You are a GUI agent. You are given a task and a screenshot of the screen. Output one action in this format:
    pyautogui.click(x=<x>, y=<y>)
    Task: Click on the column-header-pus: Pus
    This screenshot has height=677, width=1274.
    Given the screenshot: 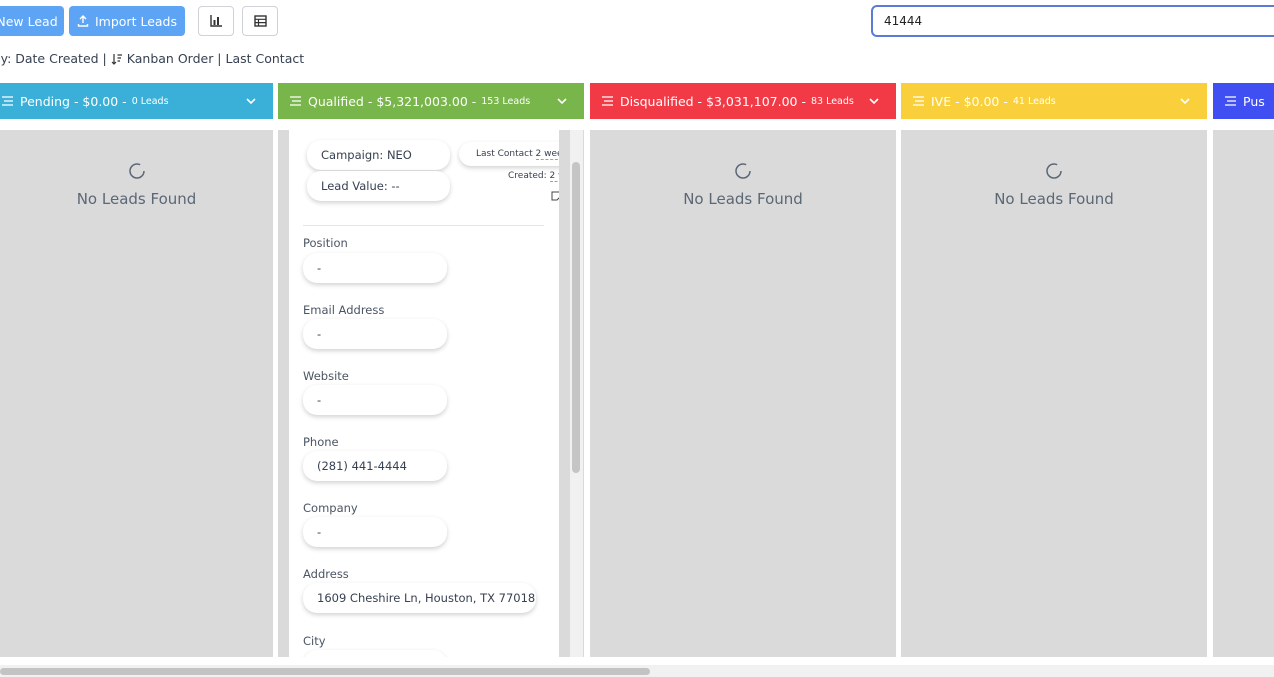 What is the action you would take?
    pyautogui.click(x=1243, y=101)
    